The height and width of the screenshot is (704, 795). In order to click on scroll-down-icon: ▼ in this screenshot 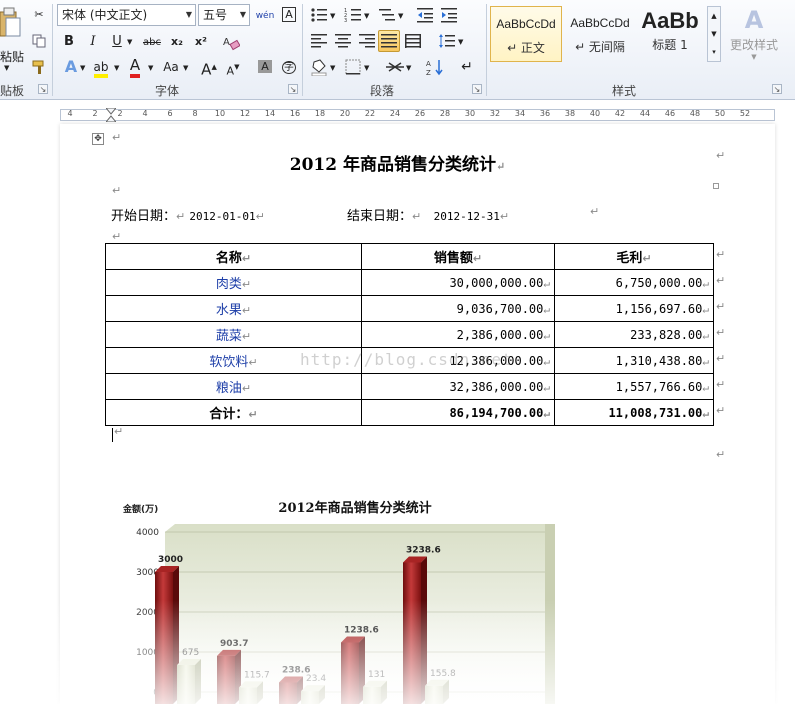, I will do `click(714, 34)`.